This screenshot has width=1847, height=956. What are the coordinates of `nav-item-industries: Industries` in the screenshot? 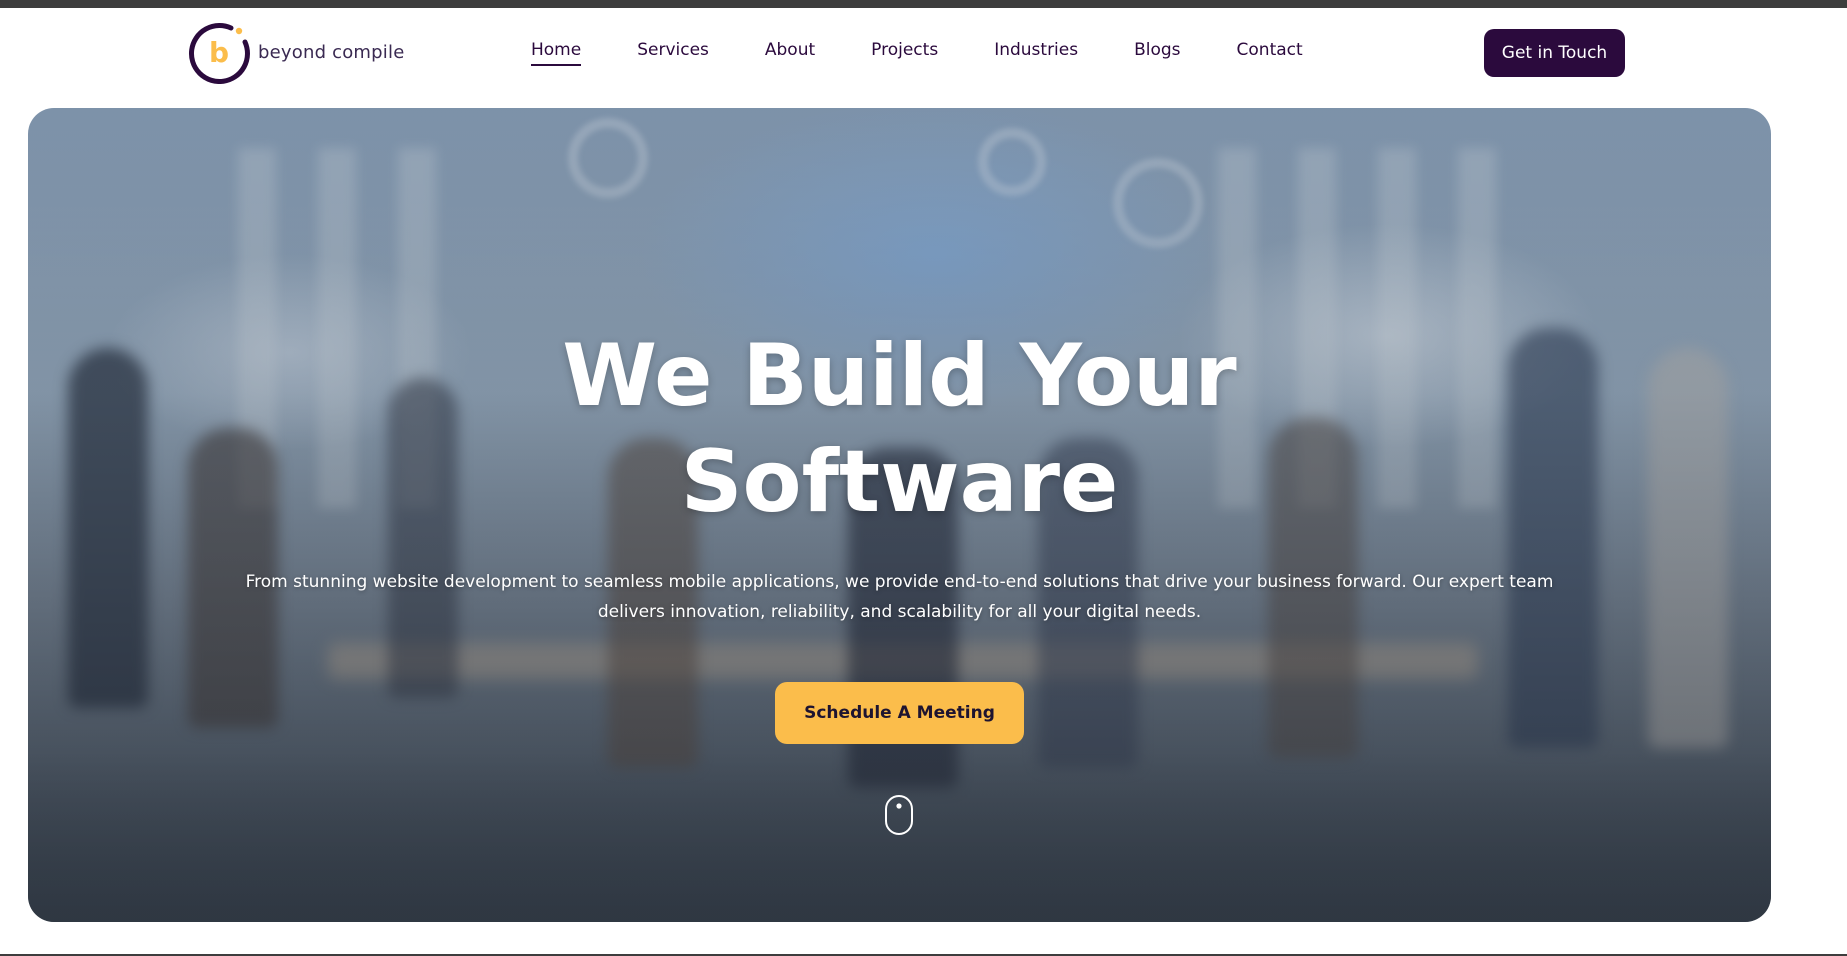 It's located at (1036, 53).